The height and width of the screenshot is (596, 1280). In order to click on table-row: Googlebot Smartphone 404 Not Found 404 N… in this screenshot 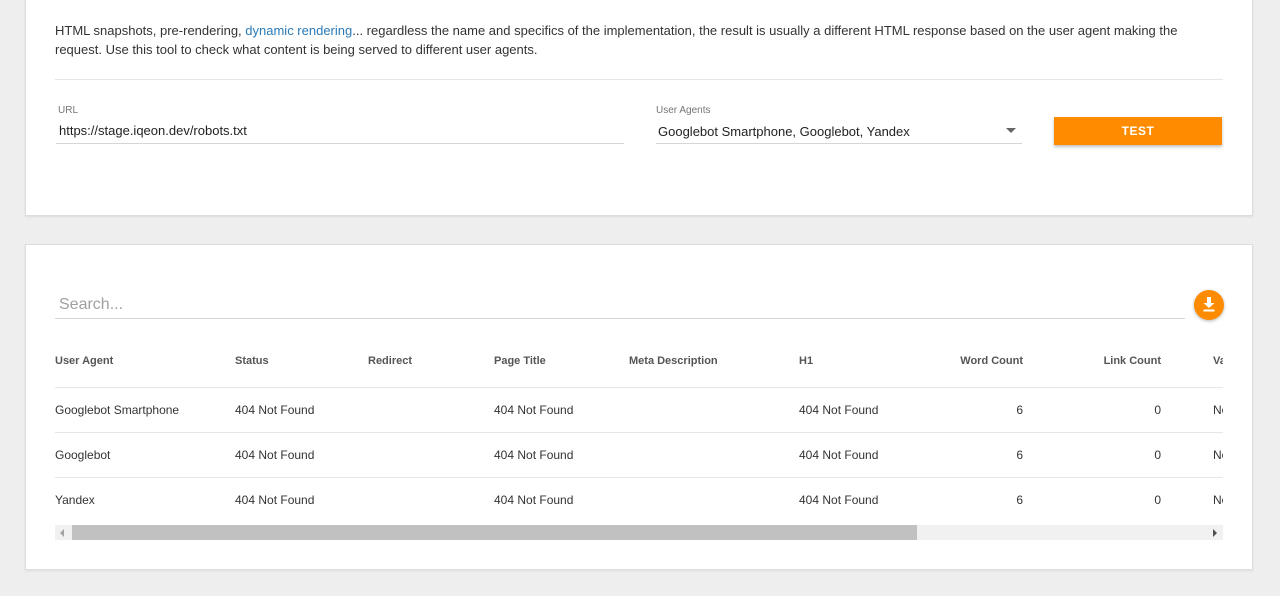, I will do `click(639, 409)`.